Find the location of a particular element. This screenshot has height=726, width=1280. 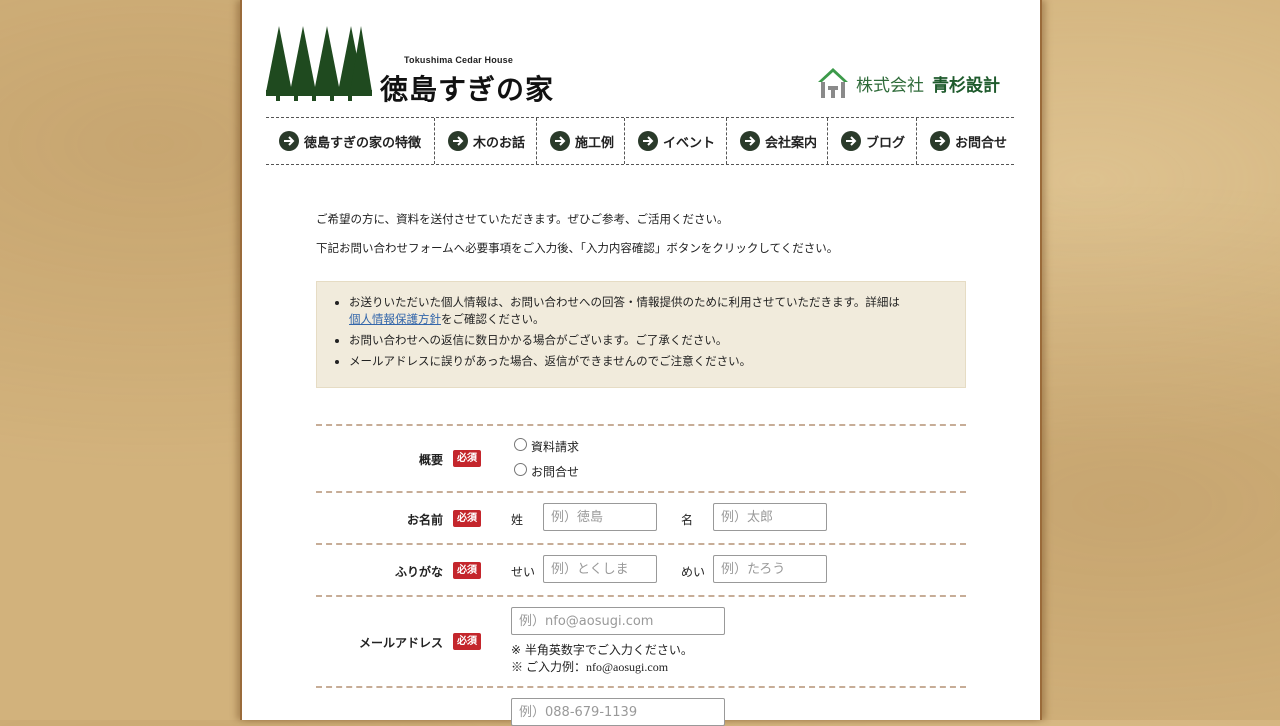

company-name: 青杉設計 is located at coordinates (966, 85).